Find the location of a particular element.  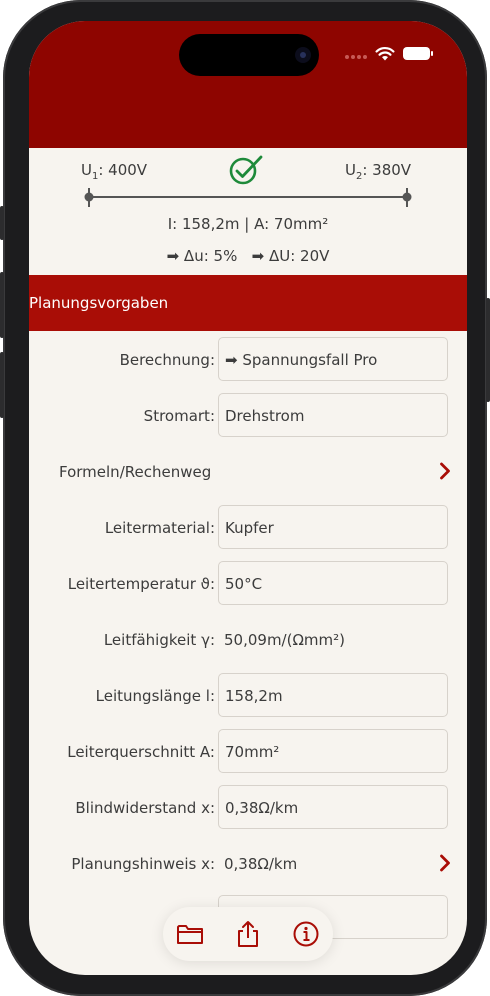

folder-icon is located at coordinates (190, 934).